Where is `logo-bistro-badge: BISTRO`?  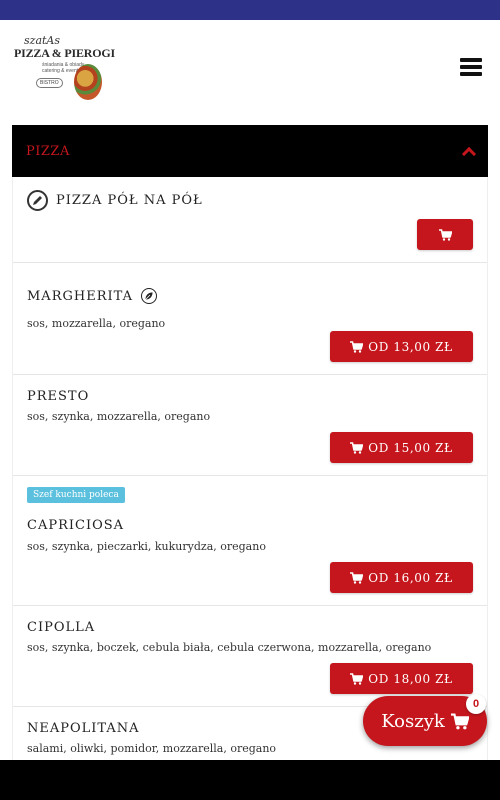
logo-bistro-badge: BISTRO is located at coordinates (49, 83).